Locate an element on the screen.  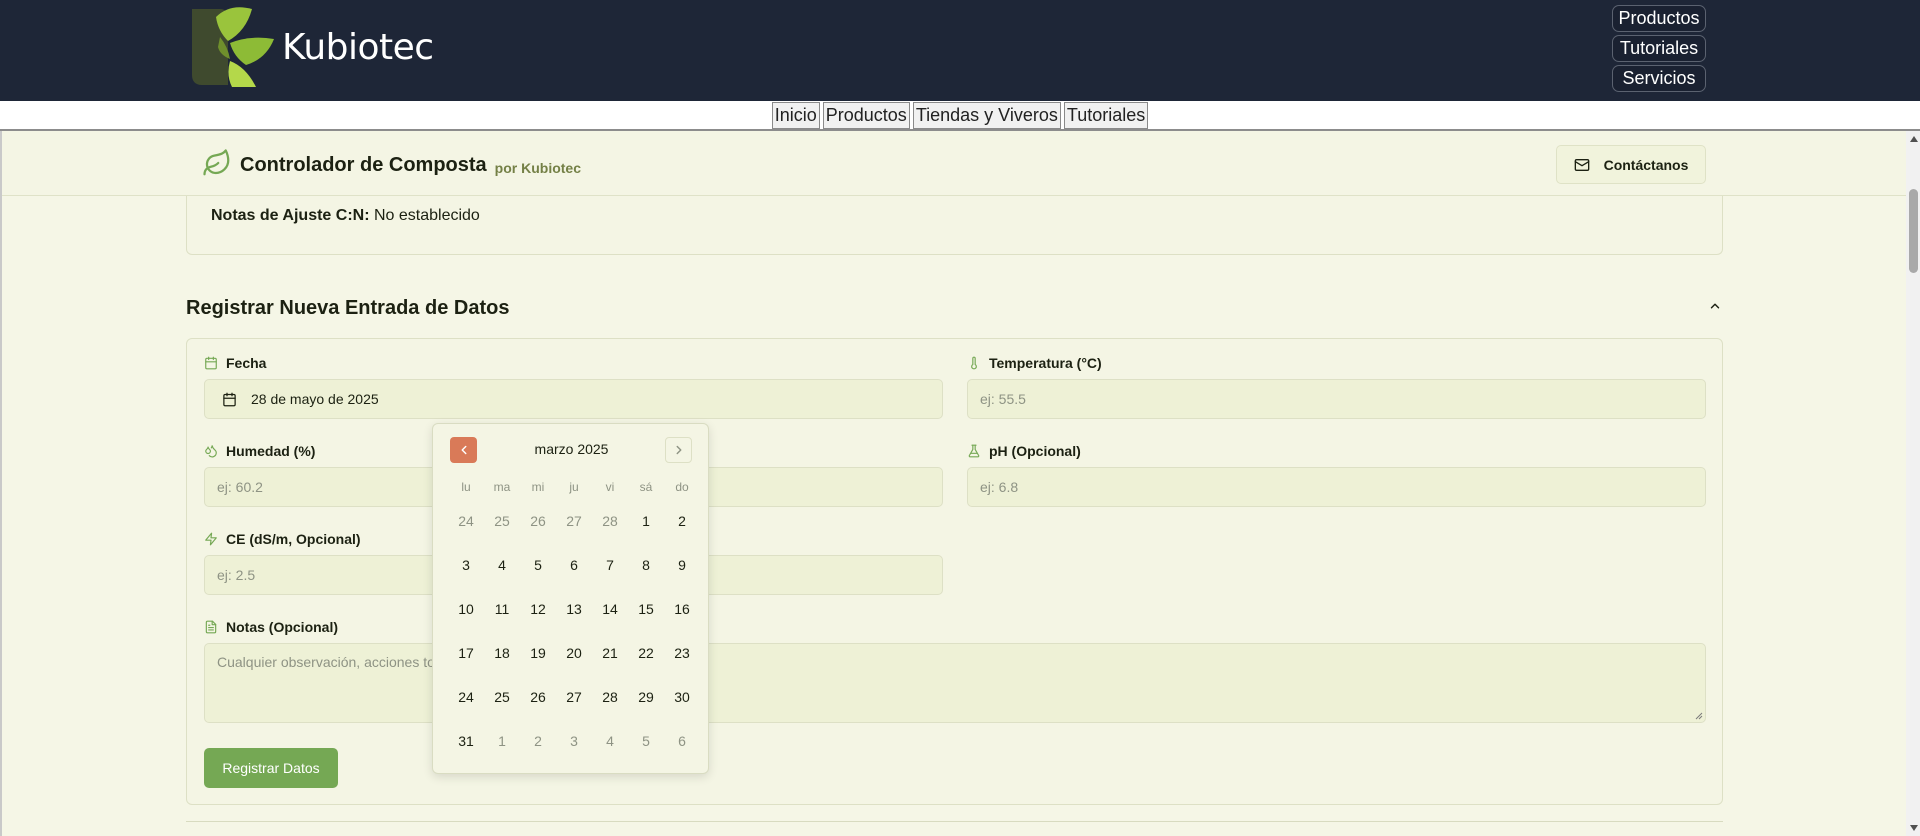
sec-nav-inicio: Inicio is located at coordinates (795, 115).